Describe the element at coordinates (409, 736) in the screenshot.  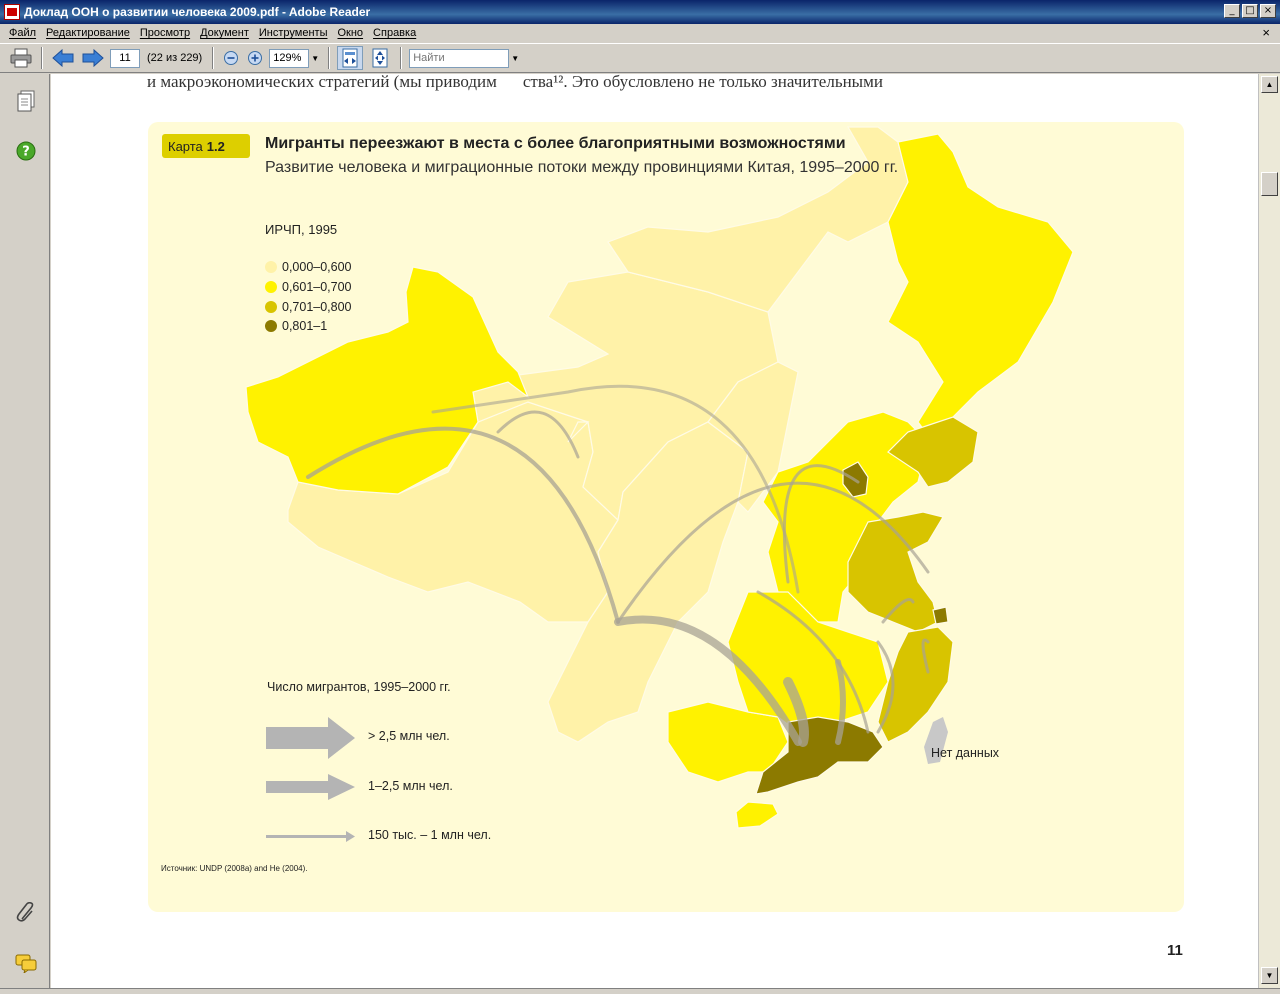
I see `migrants-legend-label: > 2,5 млн чел.` at that location.